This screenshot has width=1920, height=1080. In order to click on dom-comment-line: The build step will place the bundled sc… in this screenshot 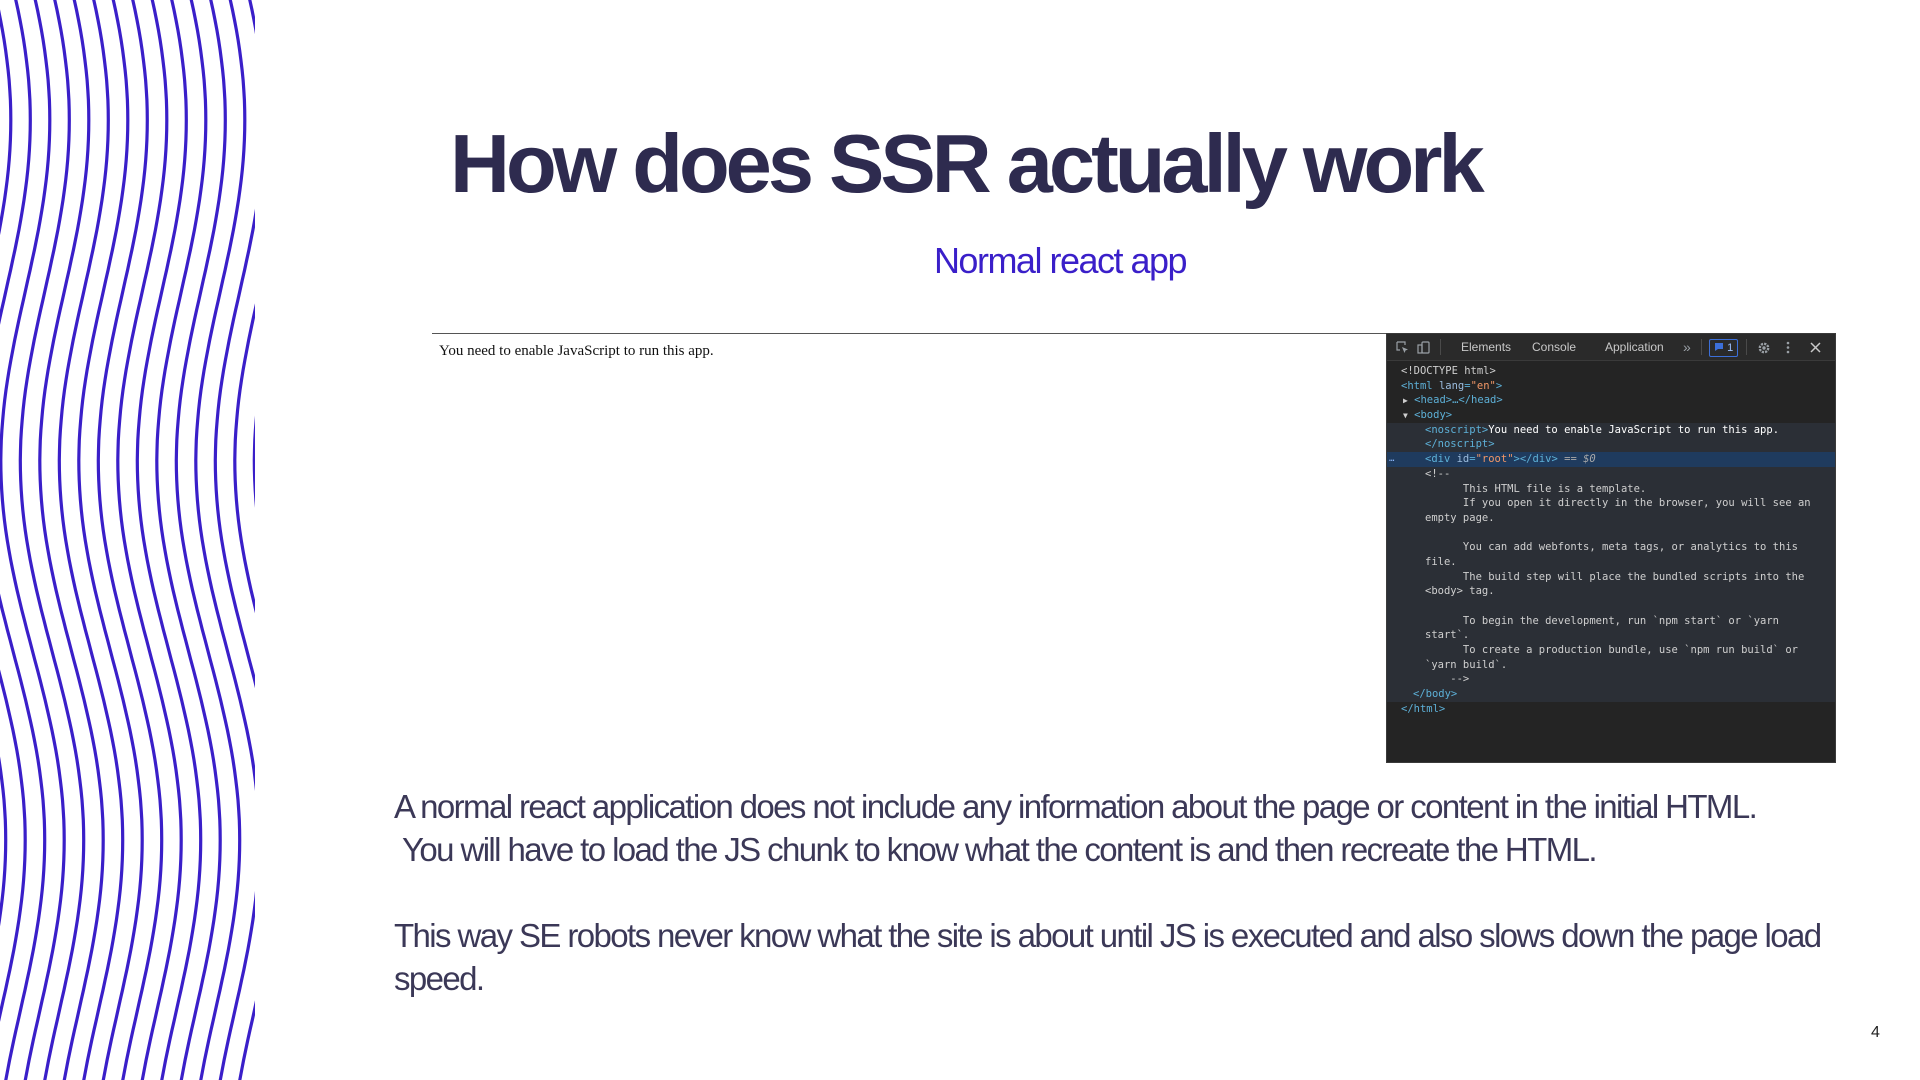, I will do `click(1611, 577)`.